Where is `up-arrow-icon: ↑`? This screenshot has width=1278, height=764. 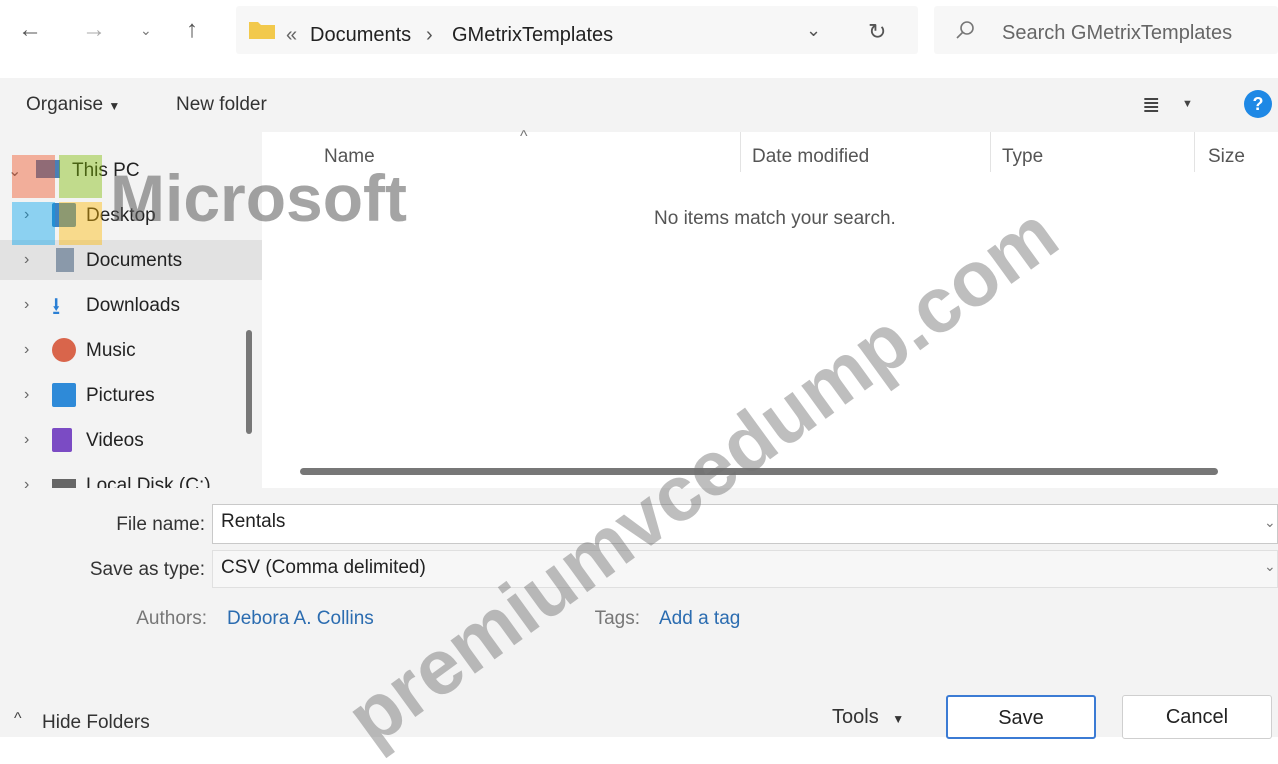
up-arrow-icon: ↑ is located at coordinates (192, 30).